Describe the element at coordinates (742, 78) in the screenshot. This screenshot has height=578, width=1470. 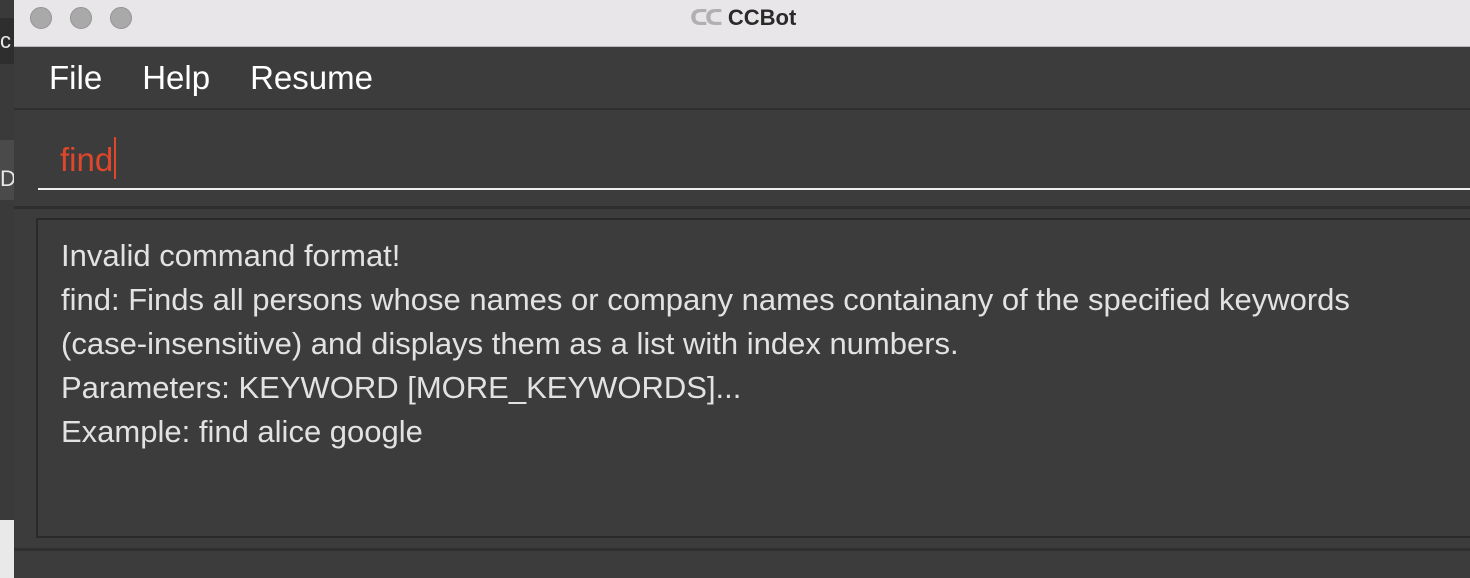
I see `menu-bar: File Help Resume` at that location.